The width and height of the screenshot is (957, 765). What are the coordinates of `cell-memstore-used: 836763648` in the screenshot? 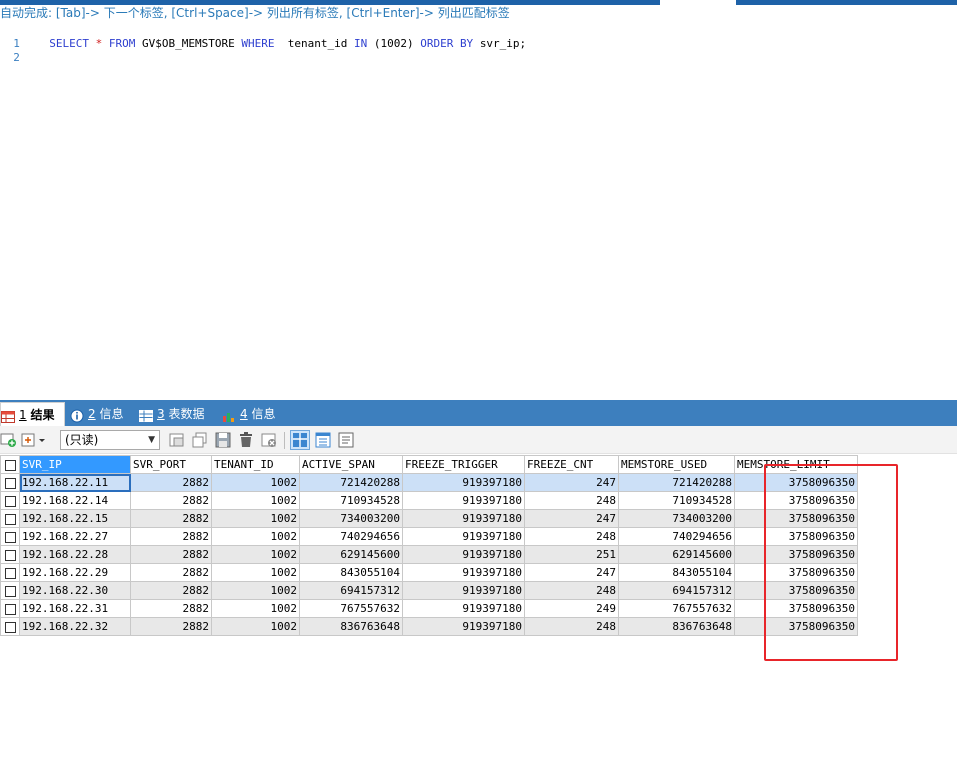 It's located at (676, 626).